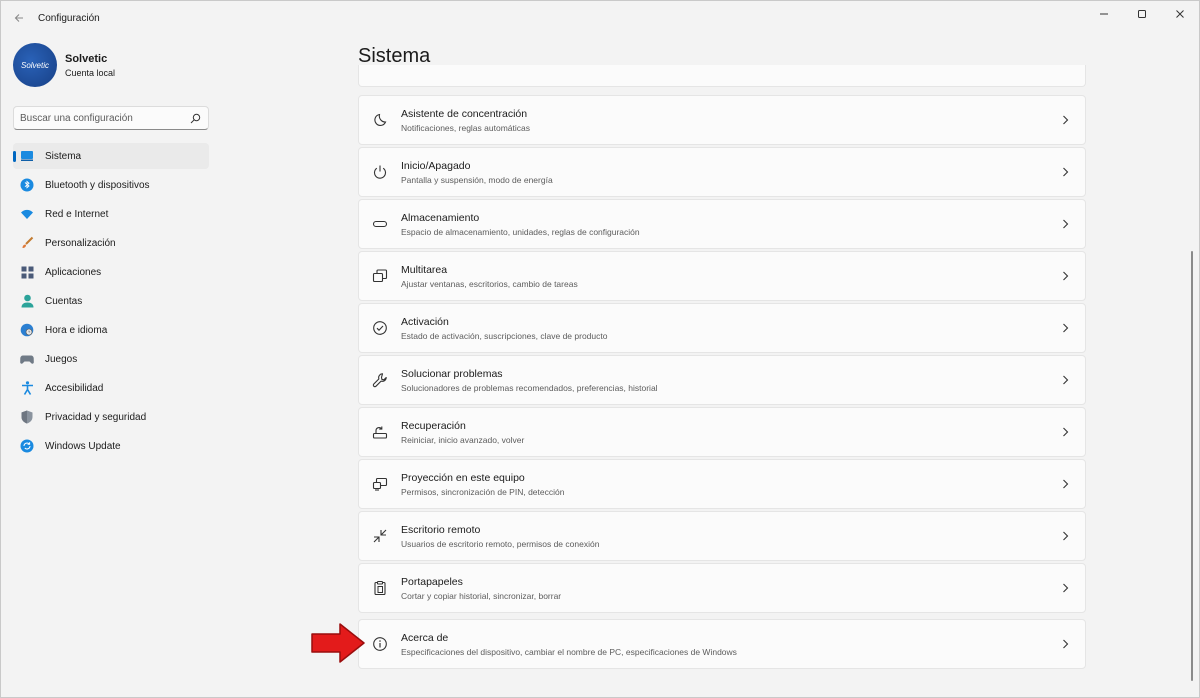 The height and width of the screenshot is (698, 1200). I want to click on card-title: Activación, so click(425, 321).